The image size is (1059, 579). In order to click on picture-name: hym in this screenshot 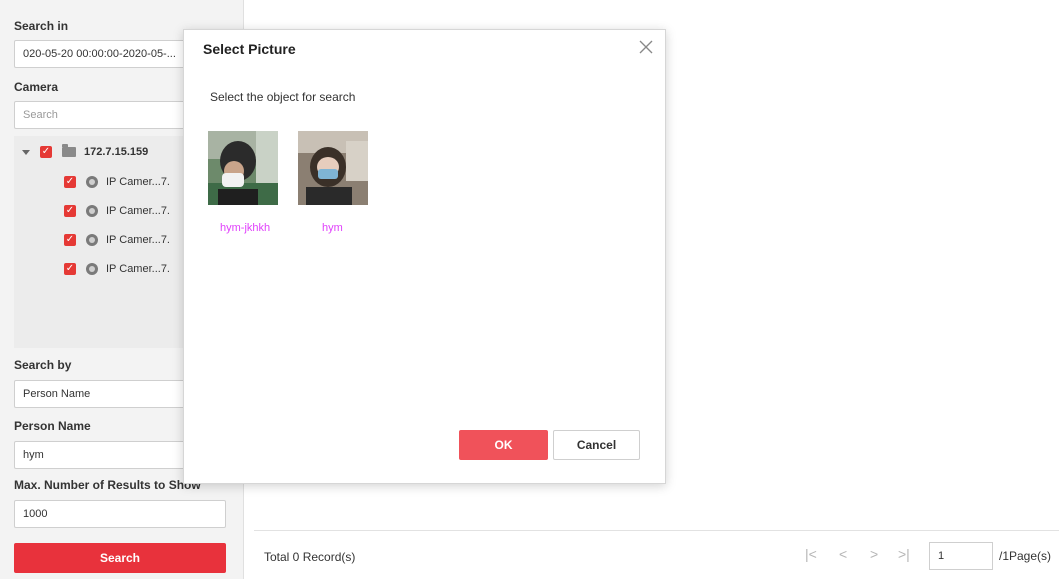, I will do `click(332, 228)`.